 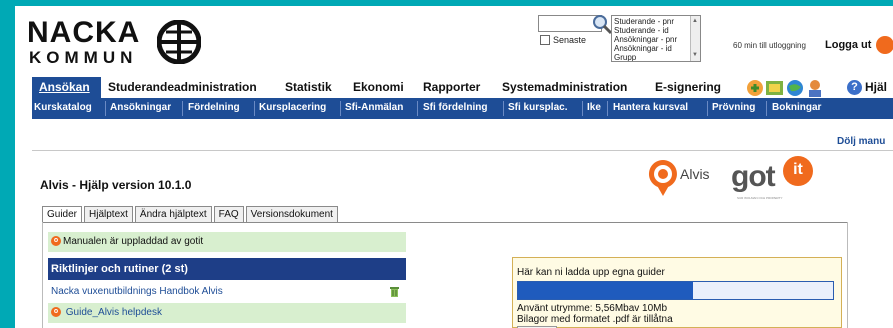 I want to click on storage-usage-bar, so click(x=675, y=290).